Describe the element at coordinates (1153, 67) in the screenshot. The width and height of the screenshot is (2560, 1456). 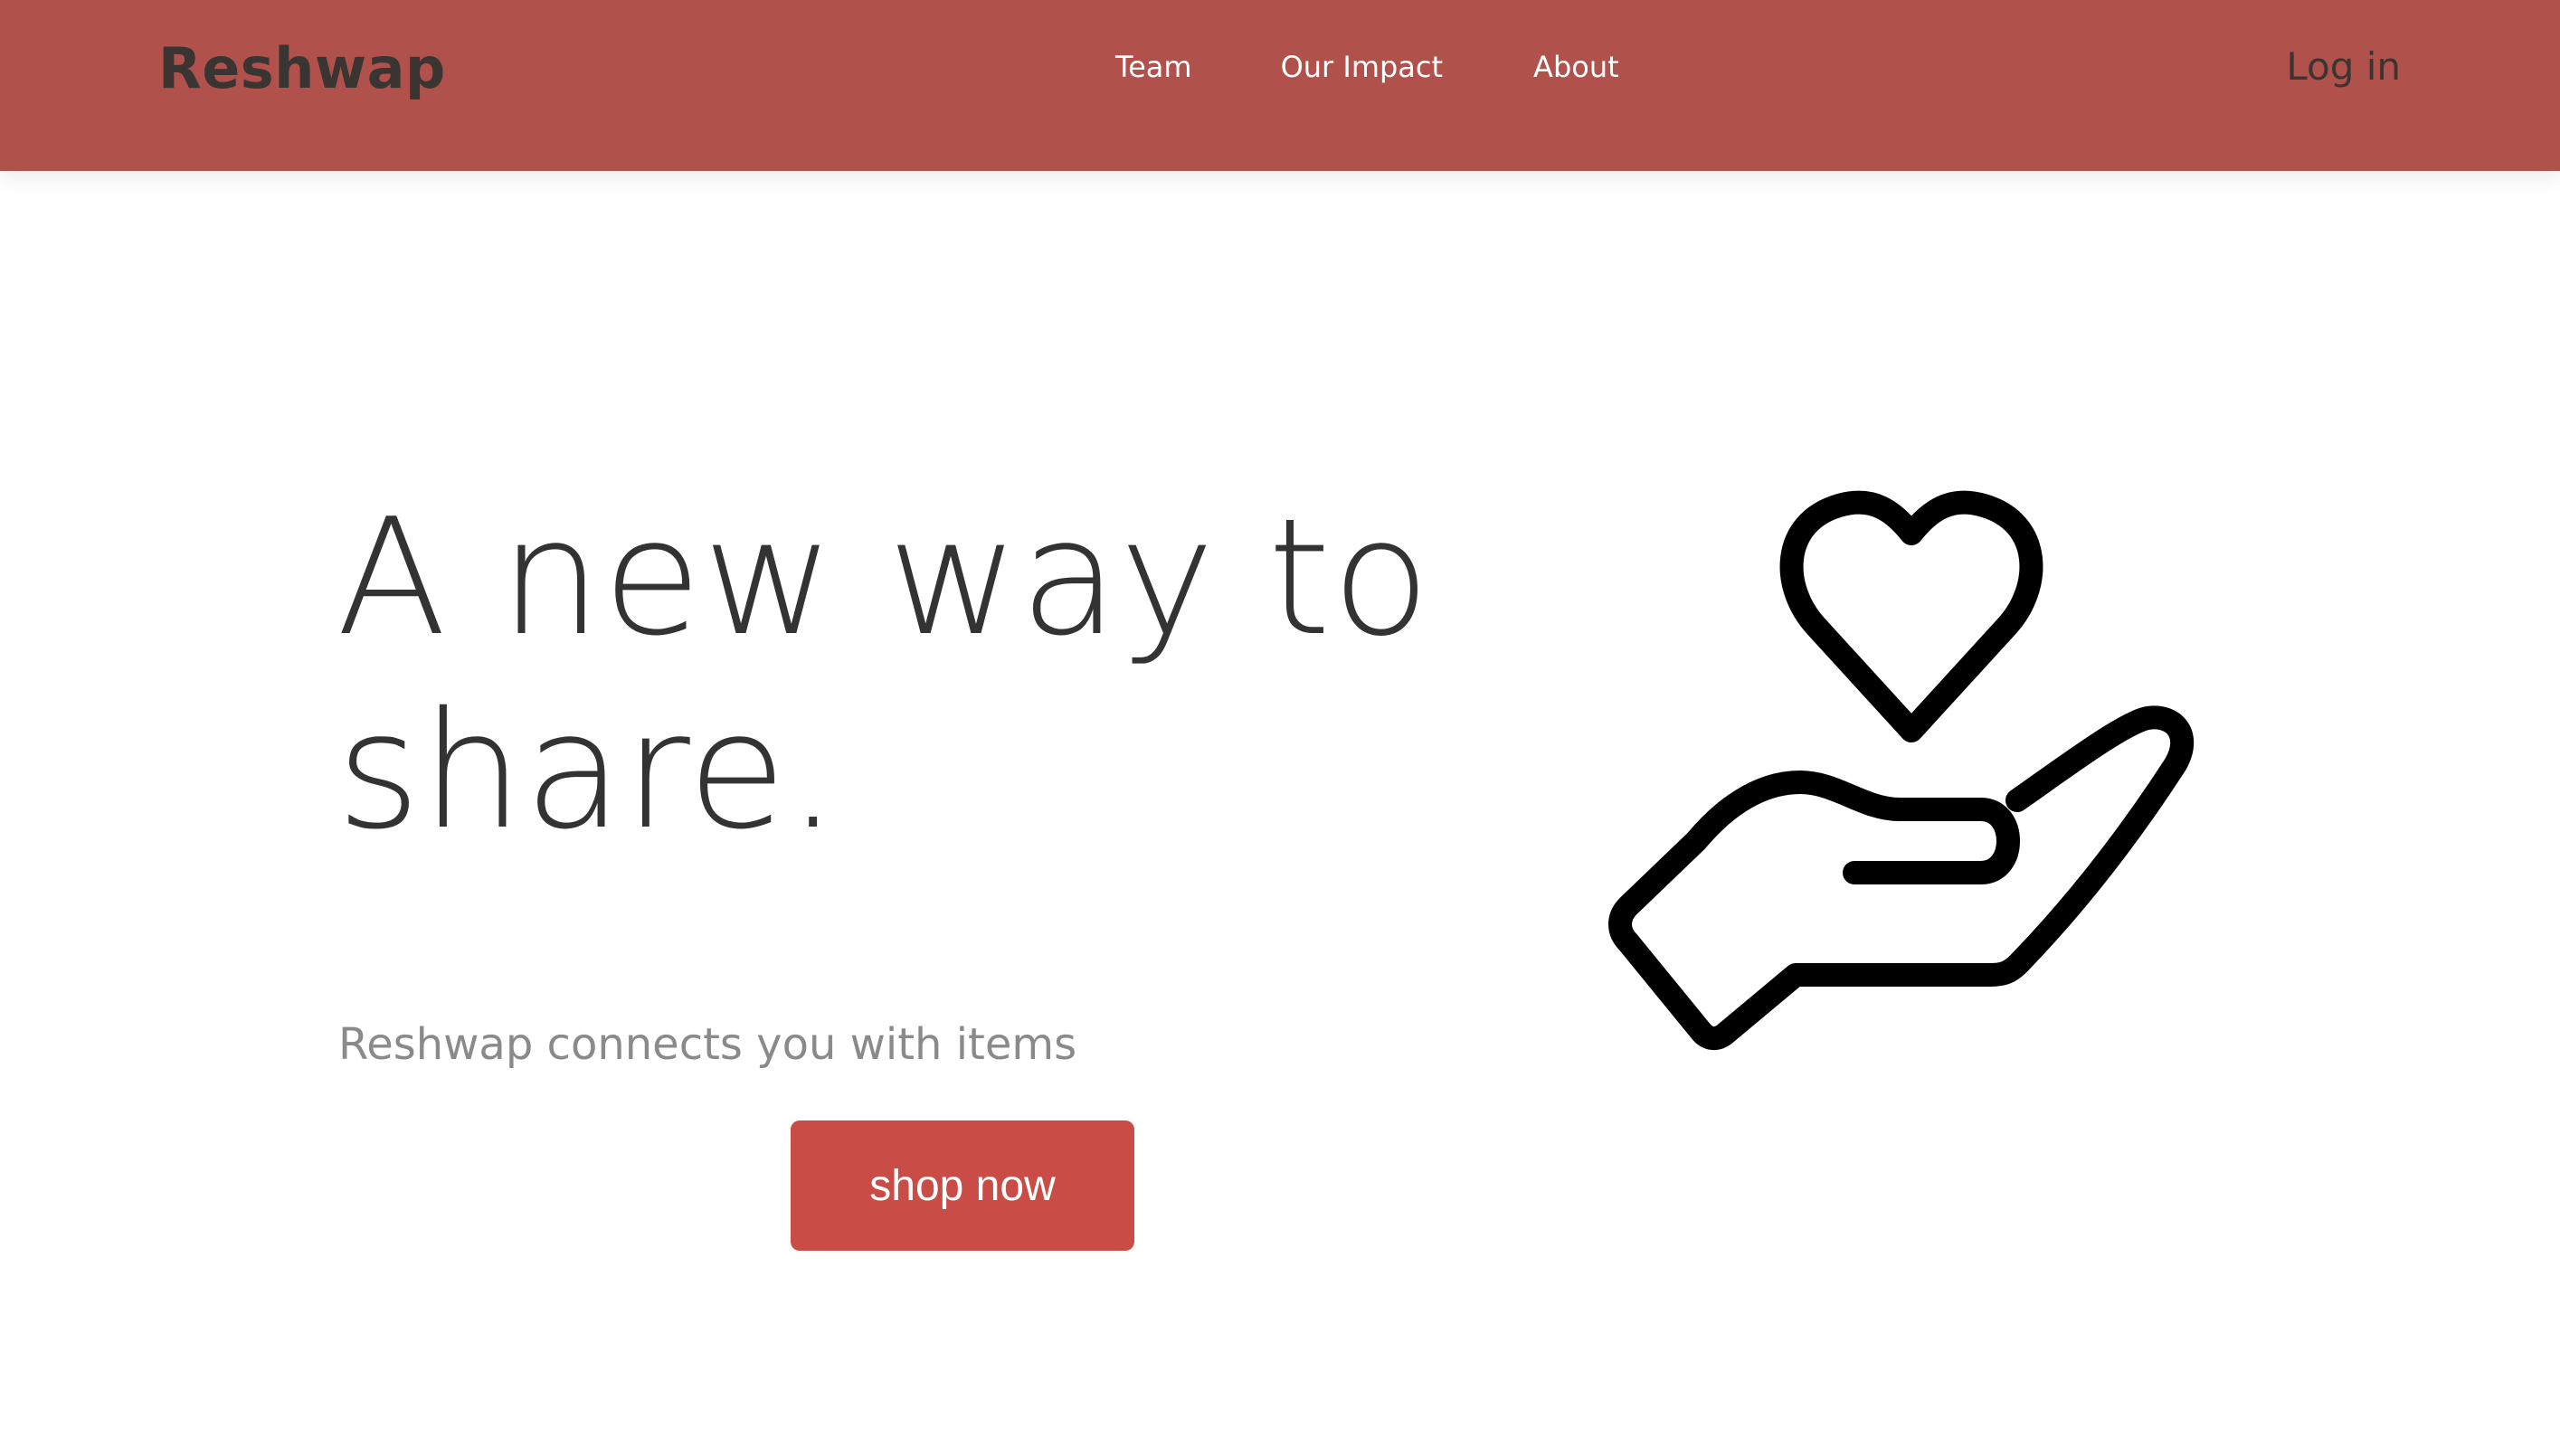
I see `nav-link-team: Team` at that location.